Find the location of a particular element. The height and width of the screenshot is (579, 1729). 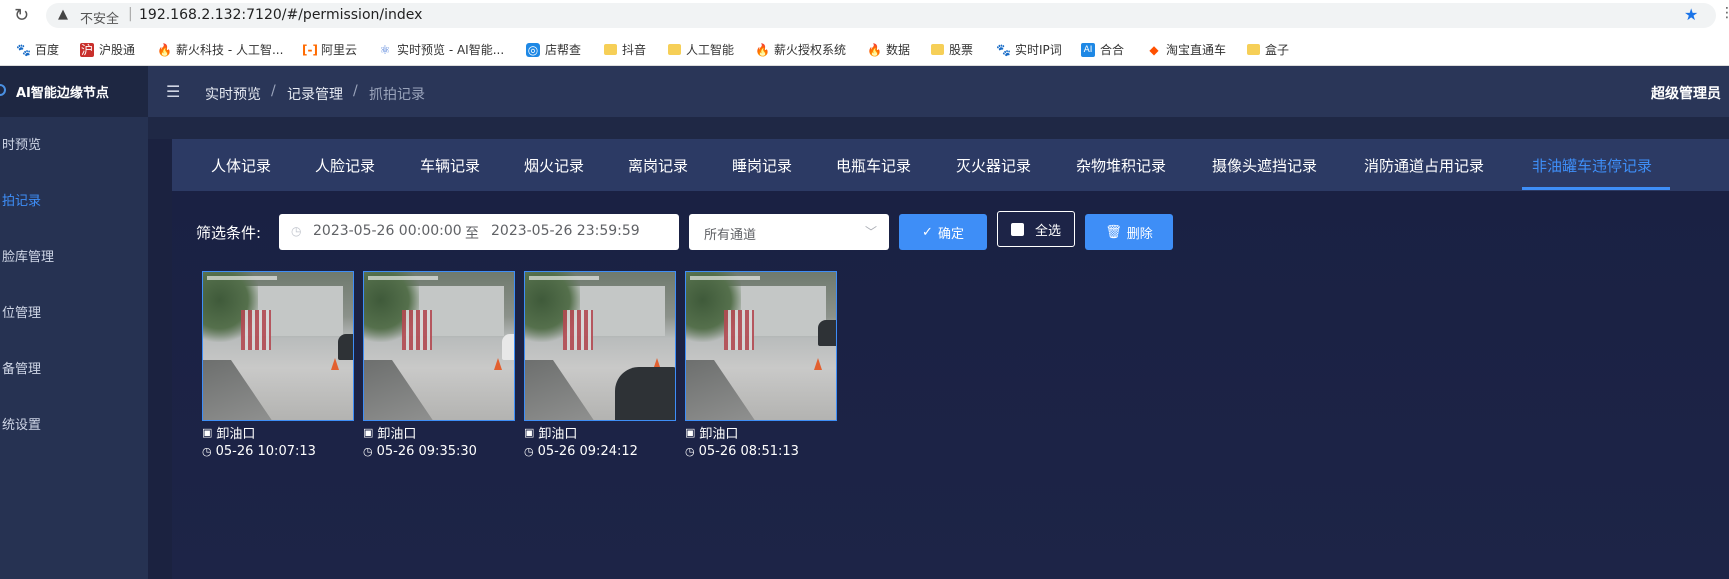

clock-icon: ◷ is located at coordinates (368, 451).